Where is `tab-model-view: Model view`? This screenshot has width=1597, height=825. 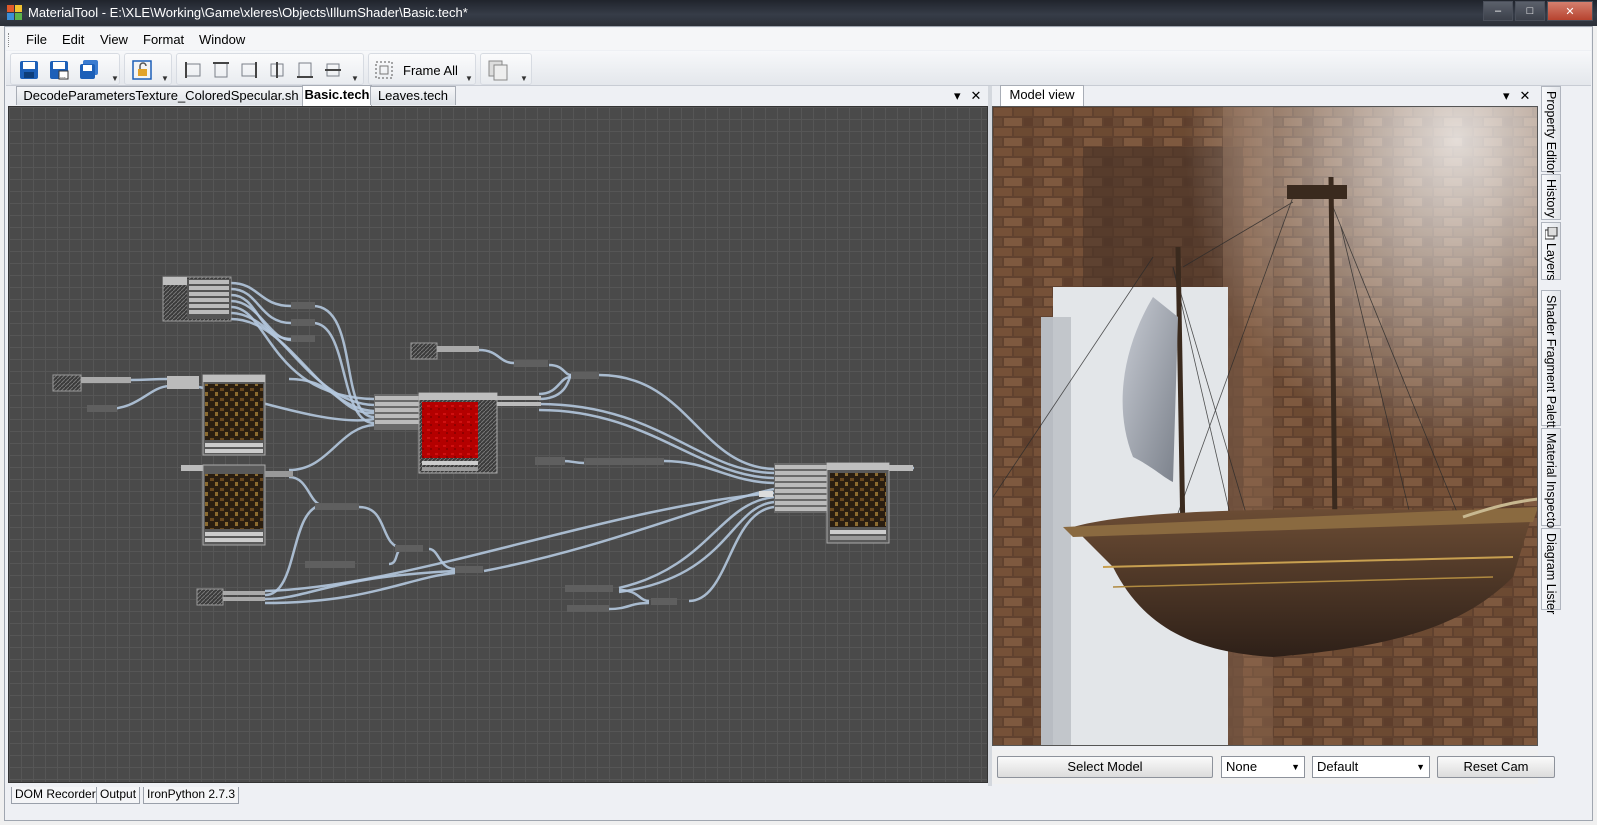 tab-model-view: Model view is located at coordinates (1042, 95).